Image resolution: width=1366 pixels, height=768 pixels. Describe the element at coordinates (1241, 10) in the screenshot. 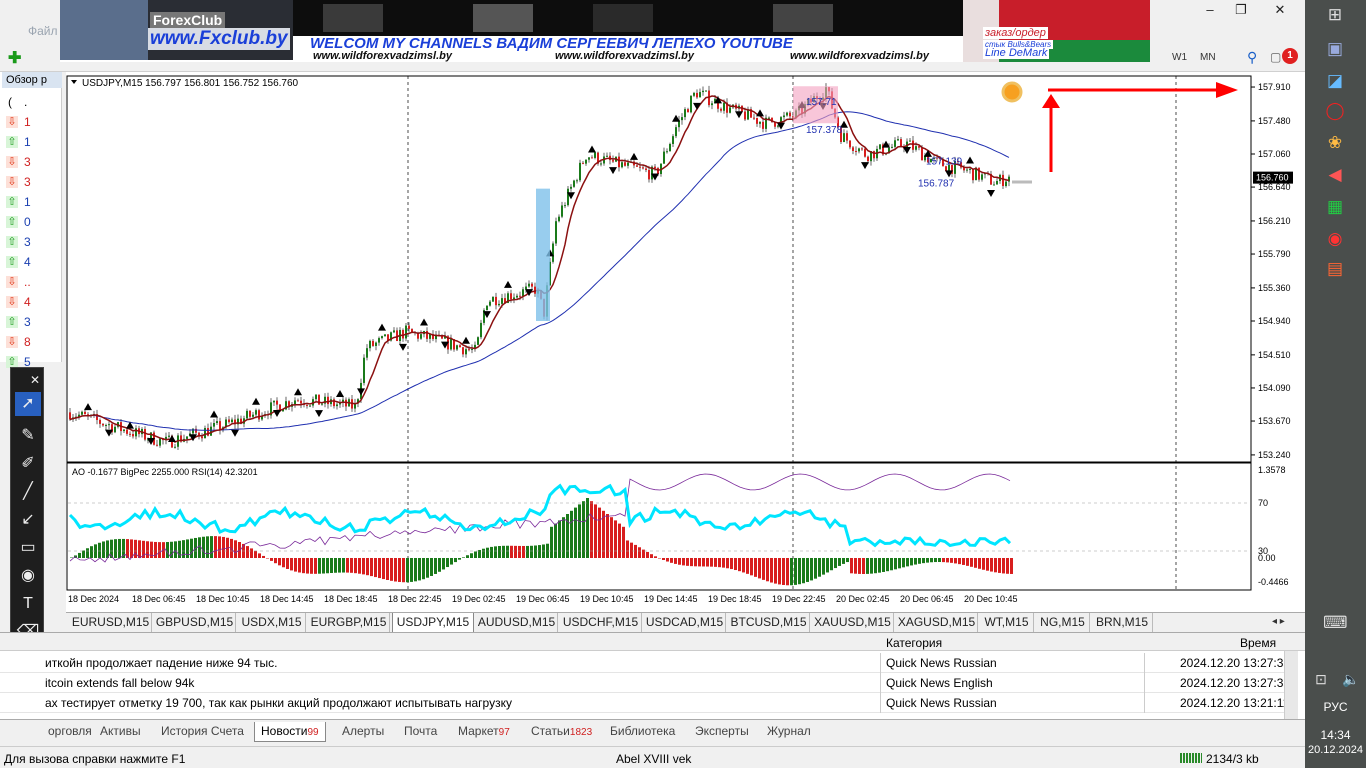

I see `maximize-button: ❐` at that location.